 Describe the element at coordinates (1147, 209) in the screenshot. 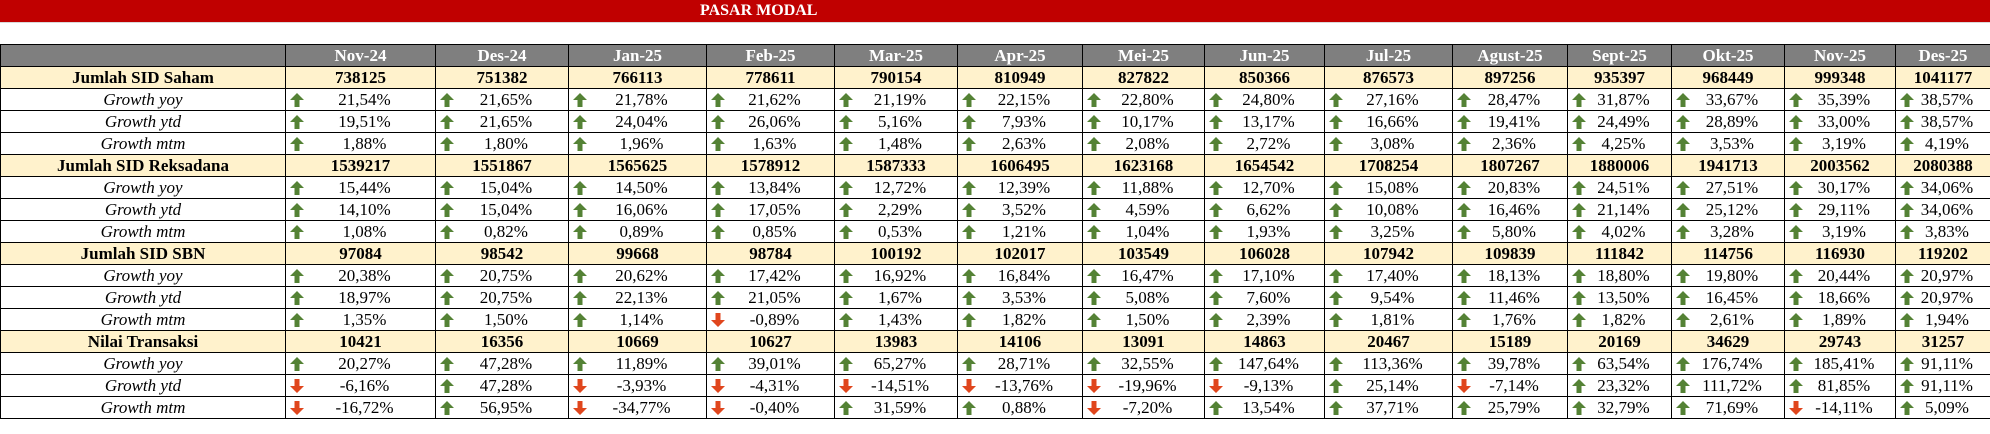

I see `growth-value: 4,59%` at that location.